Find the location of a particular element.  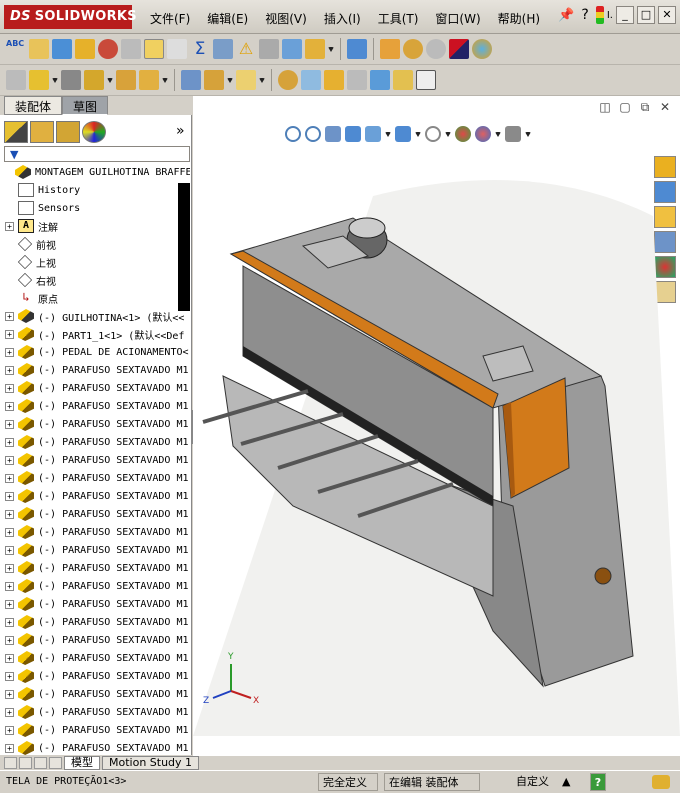

tree-scrollbar is located at coordinates (184, 247).